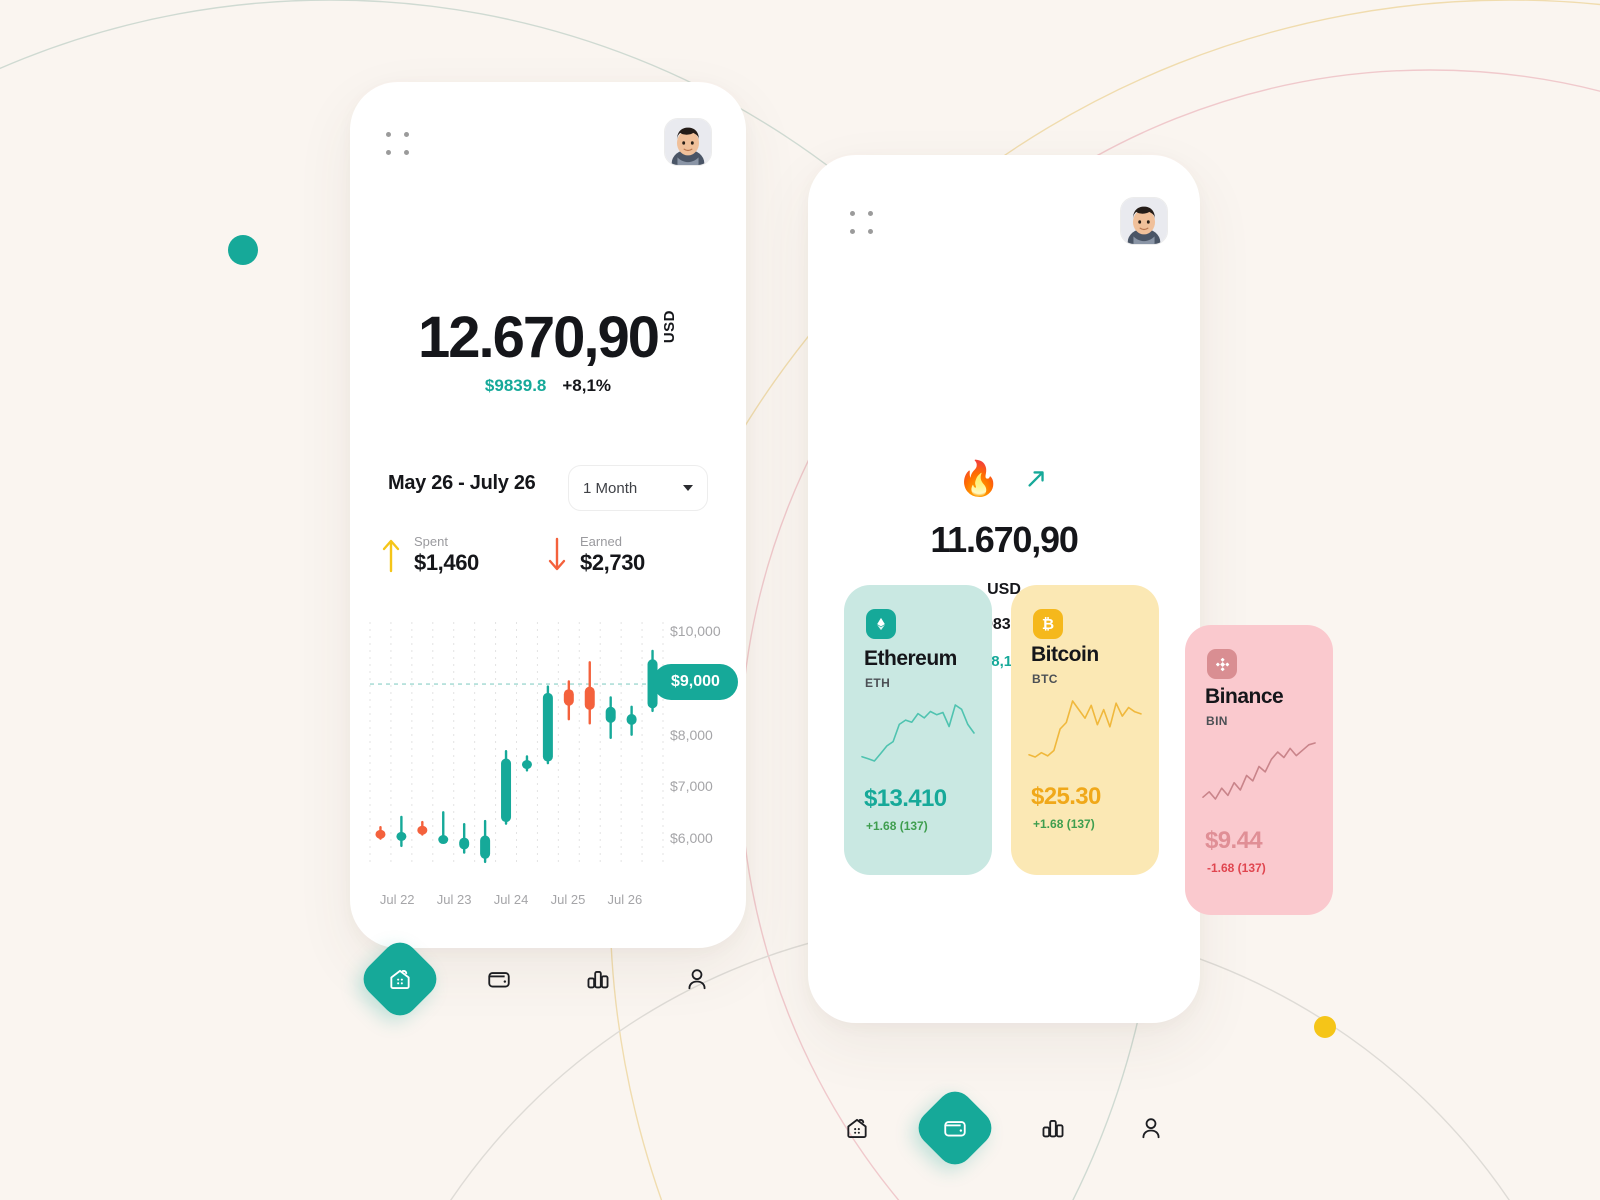  Describe the element at coordinates (625, 899) in the screenshot. I see `x-axis-tick: Jul 26` at that location.